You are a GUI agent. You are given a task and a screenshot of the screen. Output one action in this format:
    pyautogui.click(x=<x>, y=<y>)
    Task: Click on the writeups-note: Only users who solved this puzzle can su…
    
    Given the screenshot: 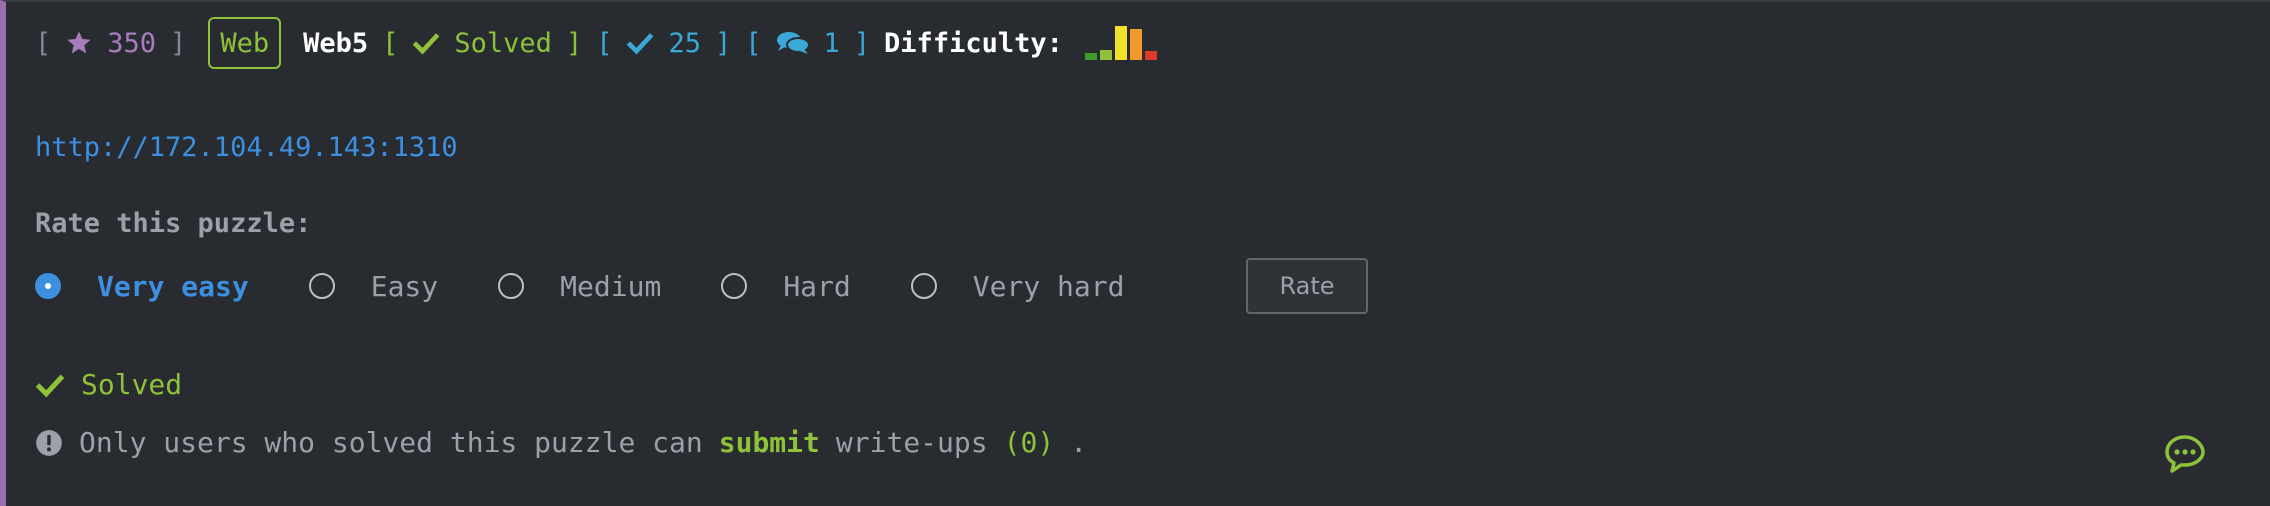 What is the action you would take?
    pyautogui.click(x=561, y=442)
    